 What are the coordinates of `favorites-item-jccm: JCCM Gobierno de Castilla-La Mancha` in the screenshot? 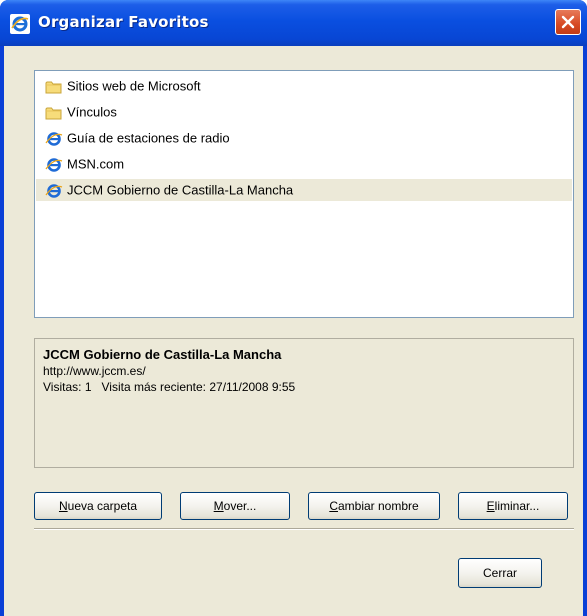 It's located at (304, 190).